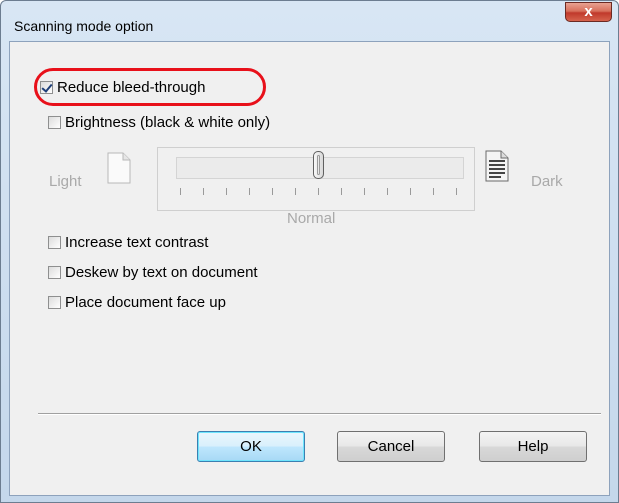 The image size is (619, 503). Describe the element at coordinates (319, 414) in the screenshot. I see `separator-line` at that location.